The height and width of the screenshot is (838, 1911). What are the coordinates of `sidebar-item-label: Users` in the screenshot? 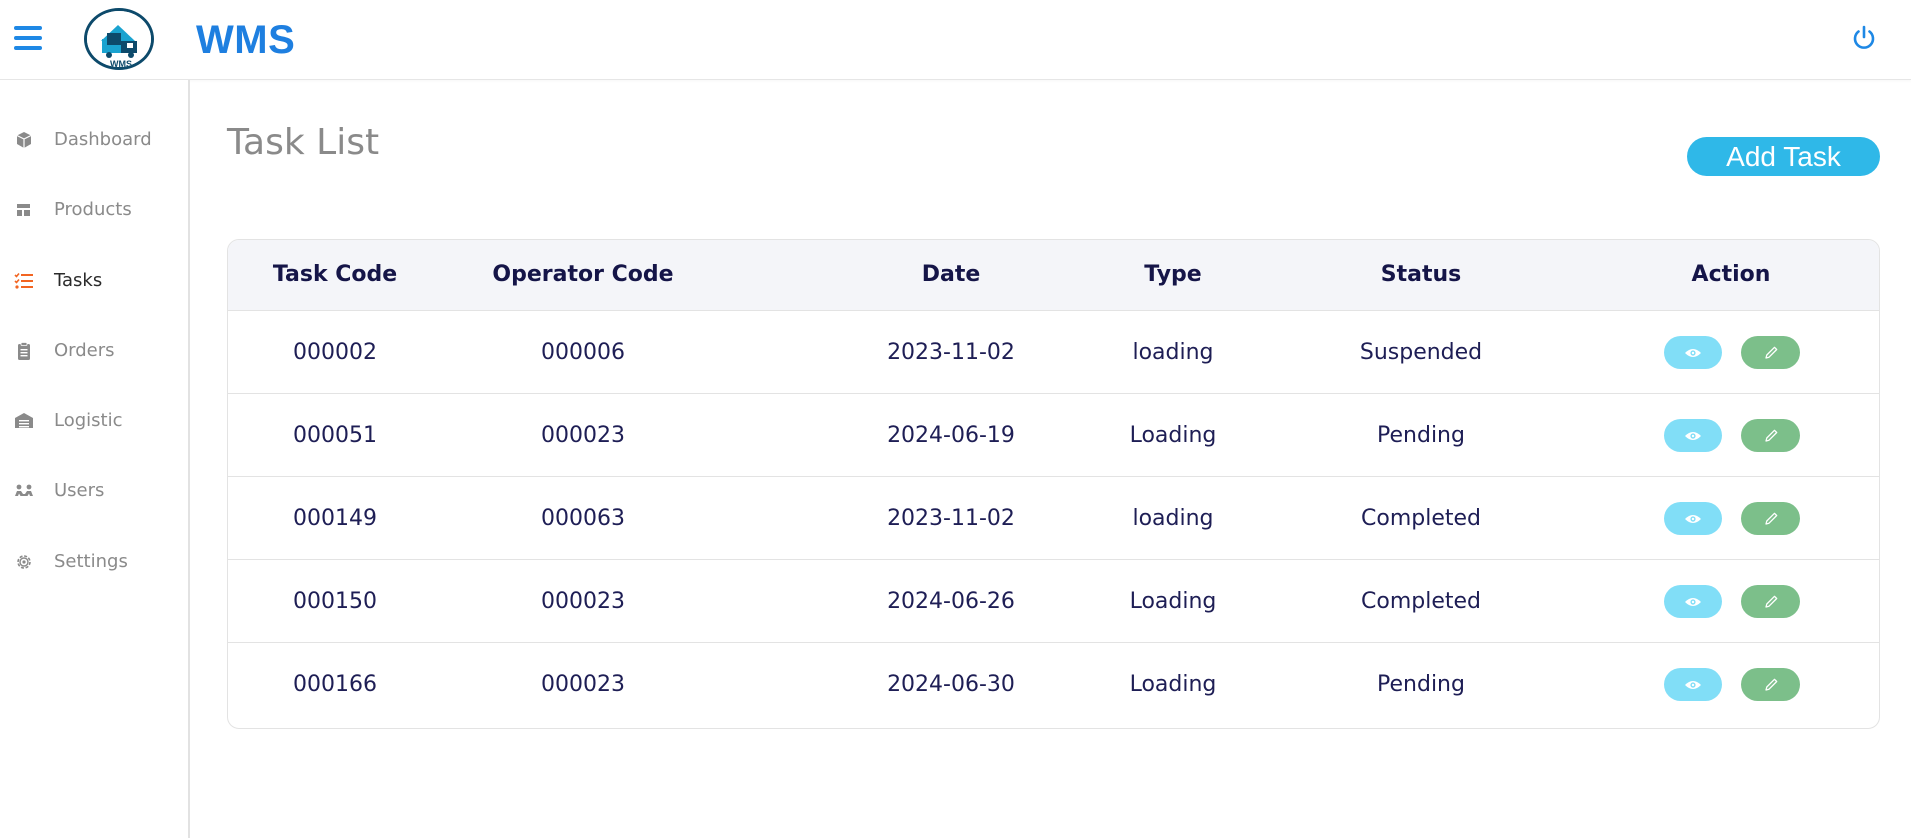 It's located at (79, 490).